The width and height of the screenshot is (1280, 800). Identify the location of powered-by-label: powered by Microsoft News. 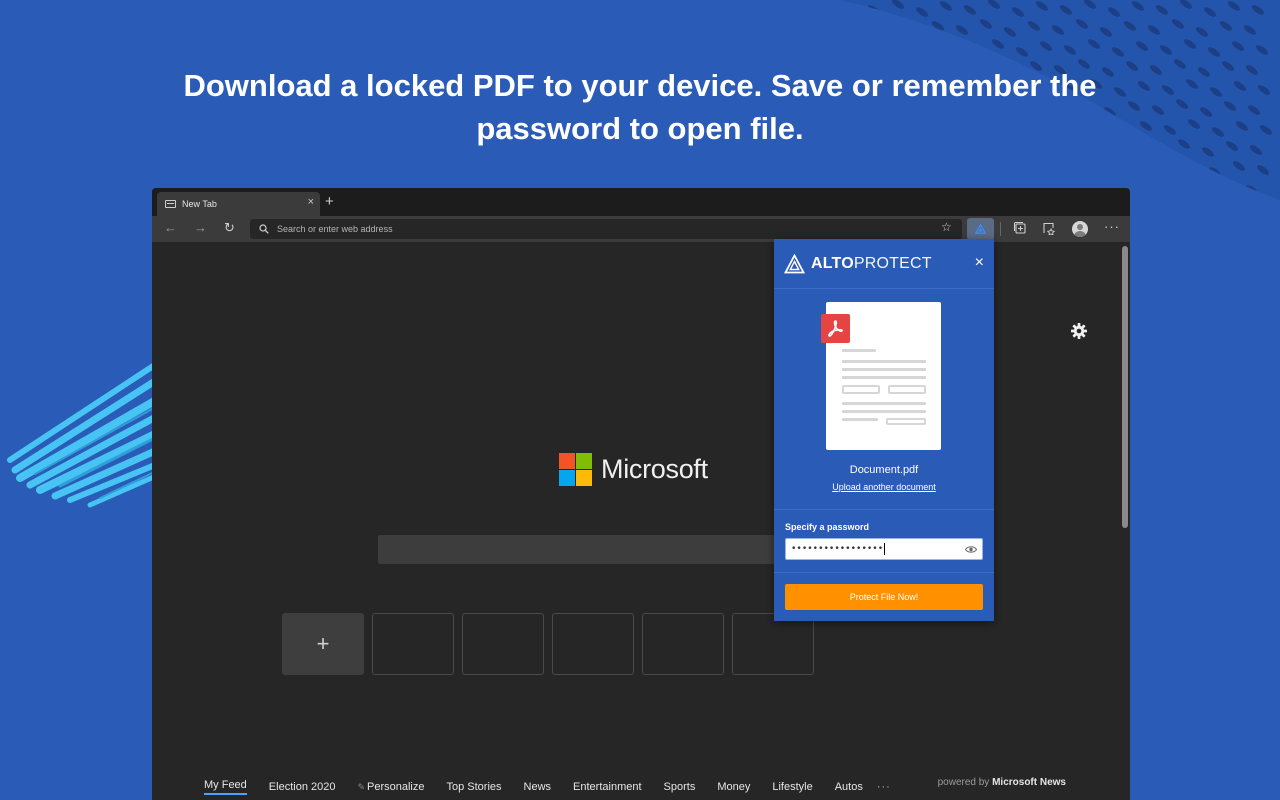
(1002, 782).